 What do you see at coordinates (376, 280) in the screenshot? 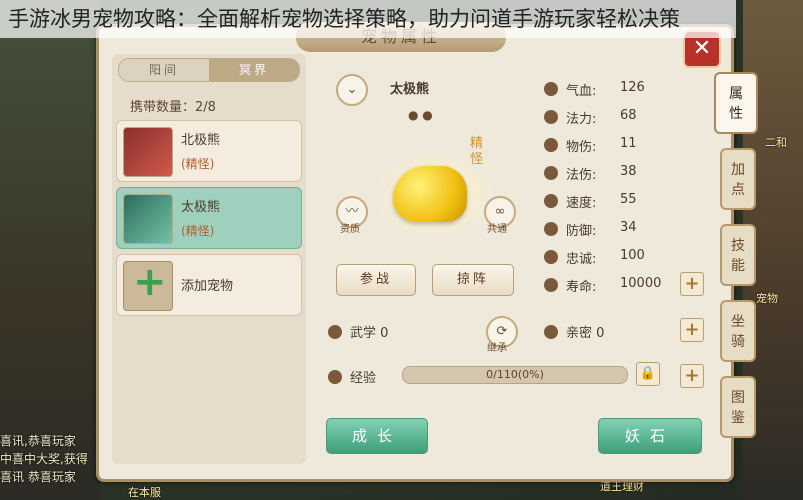
I see `battle-button: 参战` at bounding box center [376, 280].